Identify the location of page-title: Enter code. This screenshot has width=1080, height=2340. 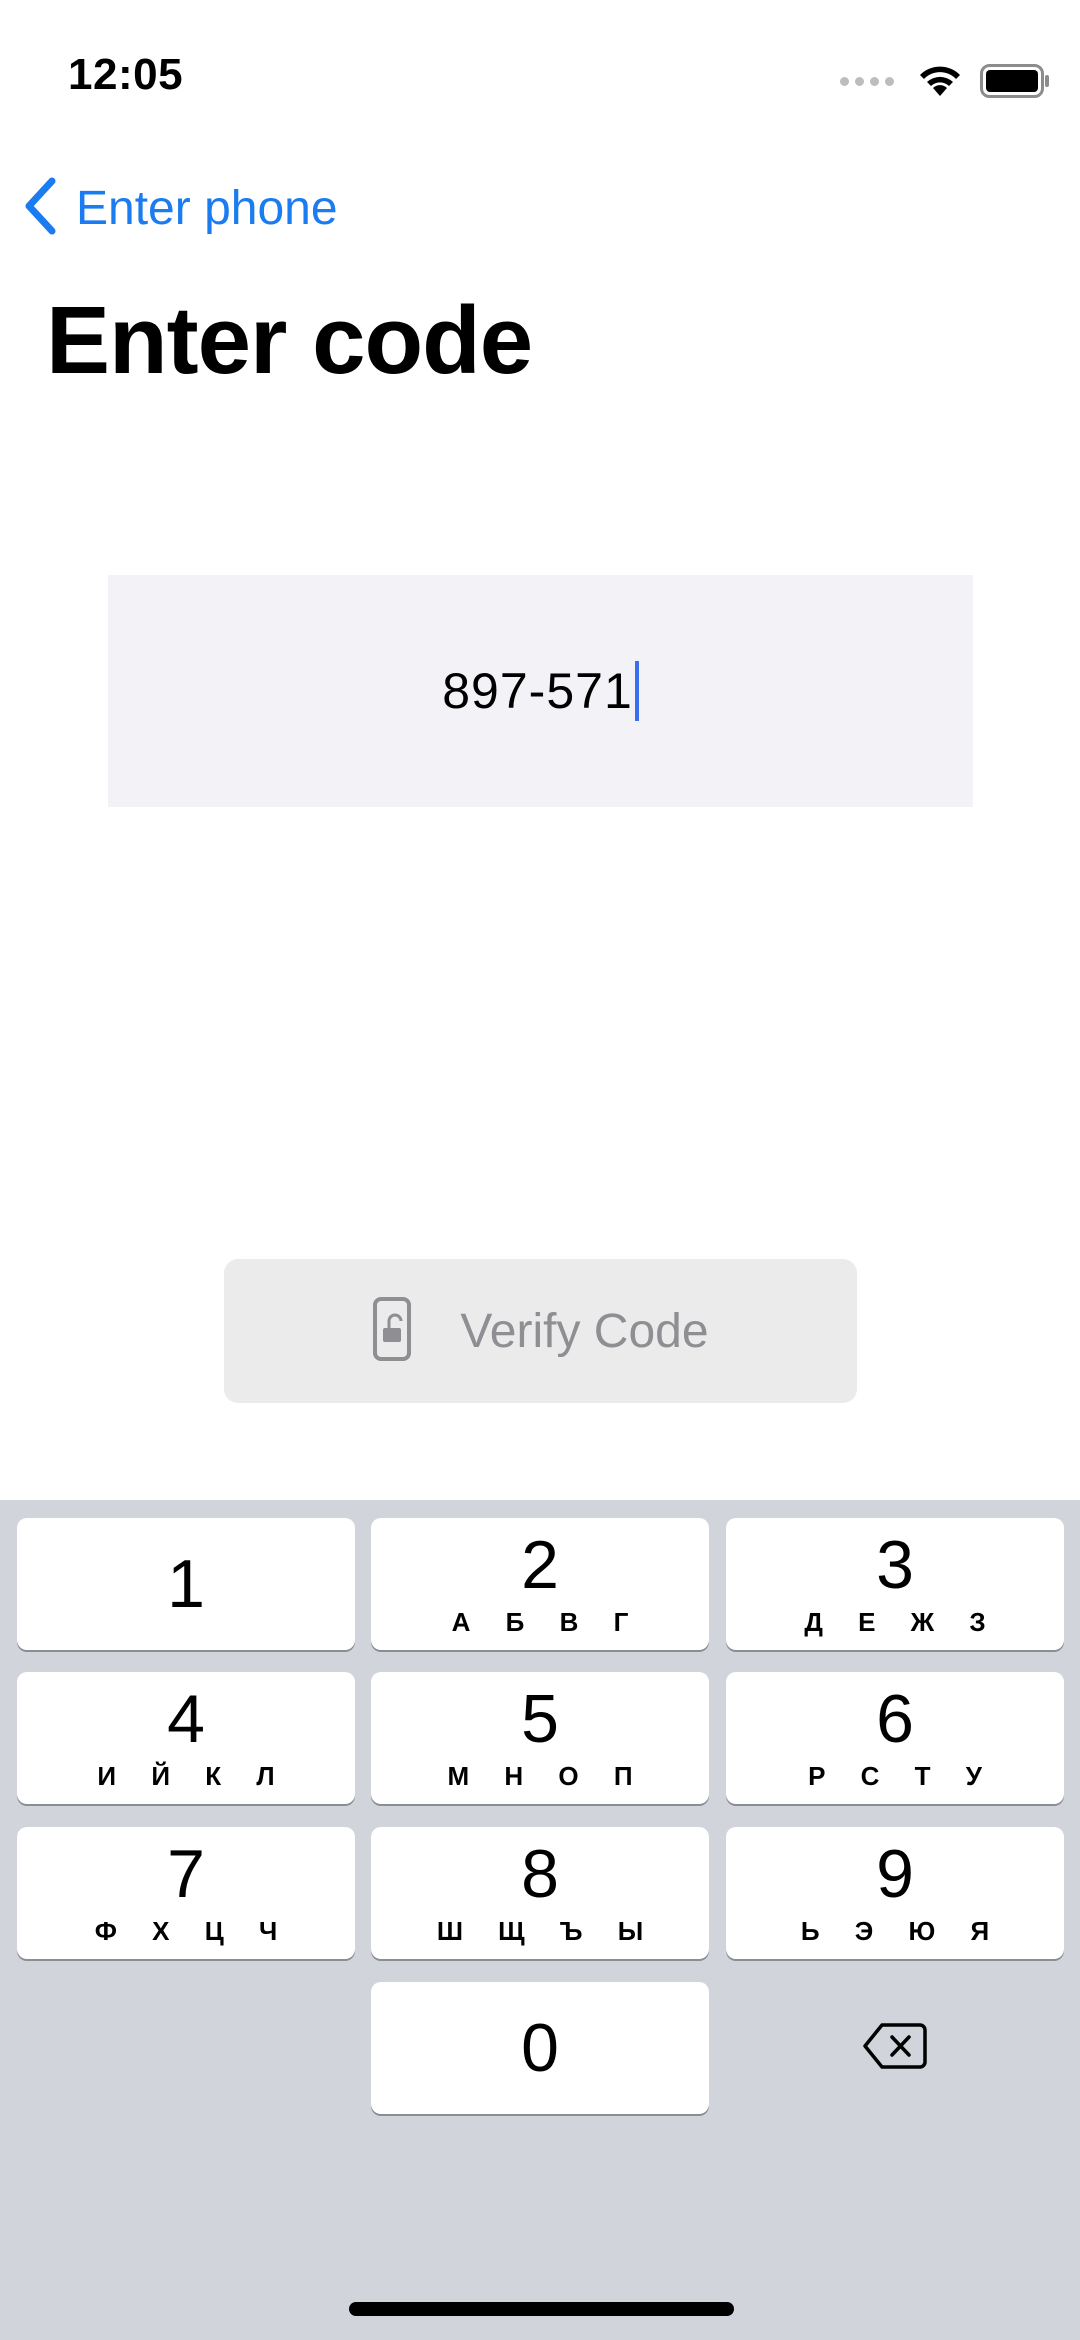
(289, 340).